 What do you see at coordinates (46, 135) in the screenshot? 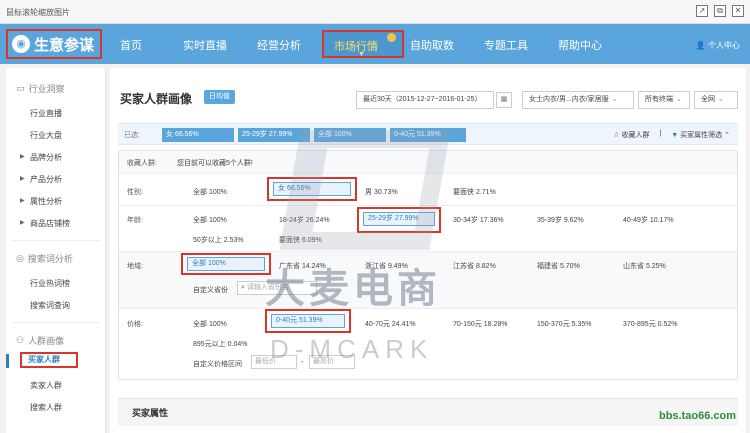
I see `sidebar-item-industry-market: 行业大盘` at bounding box center [46, 135].